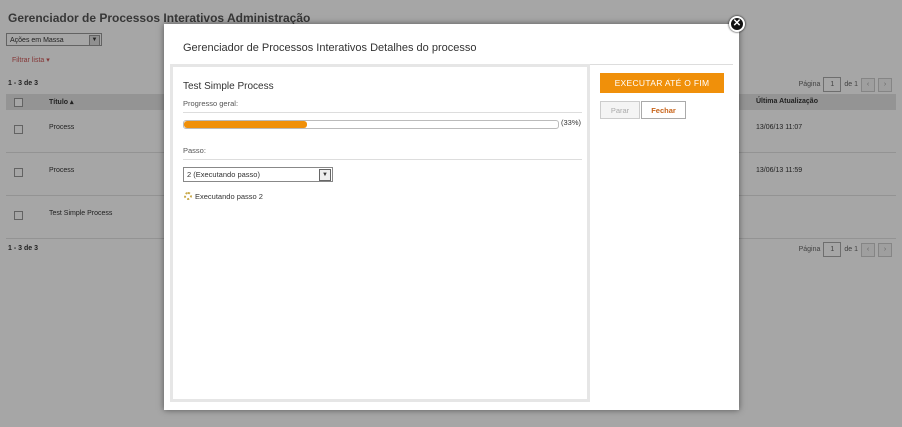  I want to click on chevron-down-icon: ▼, so click(325, 175).